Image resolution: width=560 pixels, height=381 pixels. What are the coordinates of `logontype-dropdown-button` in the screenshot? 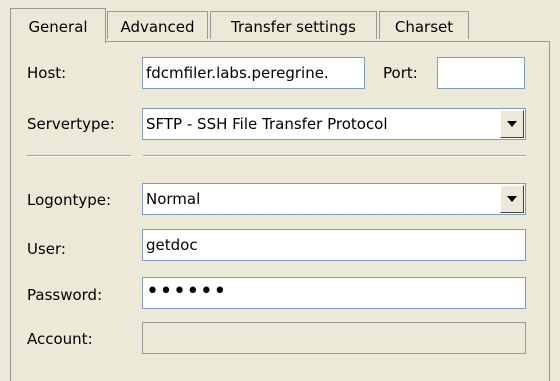 It's located at (512, 199).